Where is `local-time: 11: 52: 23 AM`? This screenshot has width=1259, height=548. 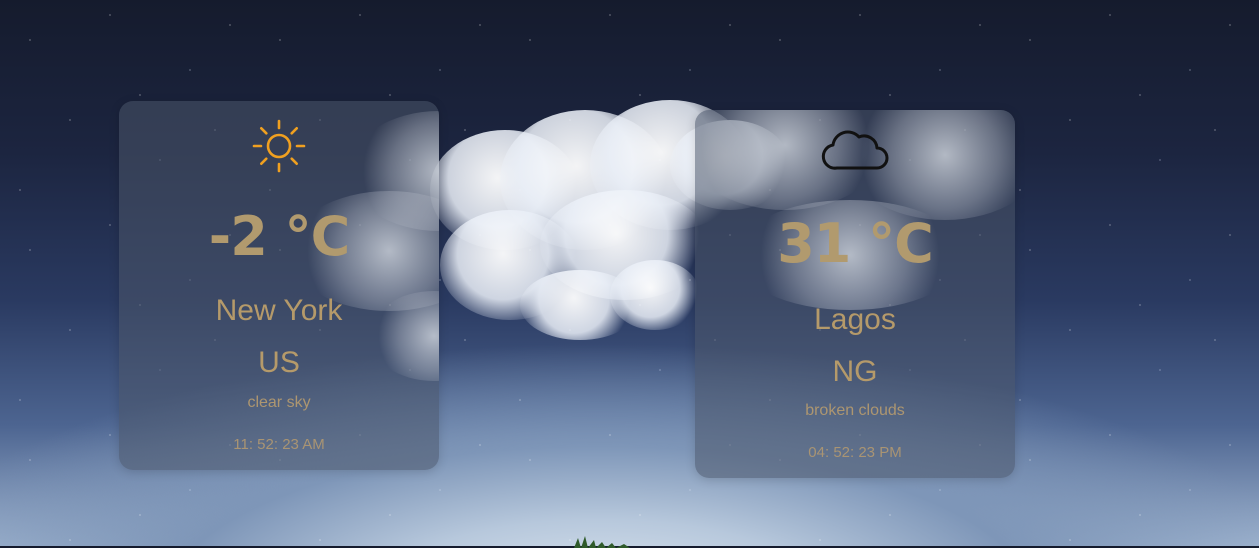
local-time: 11: 52: 23 AM is located at coordinates (279, 444).